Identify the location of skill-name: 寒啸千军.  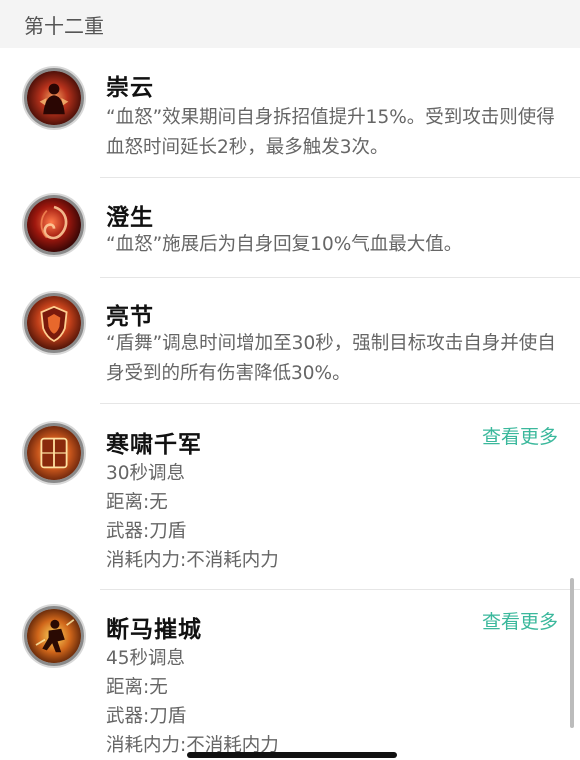
(154, 445).